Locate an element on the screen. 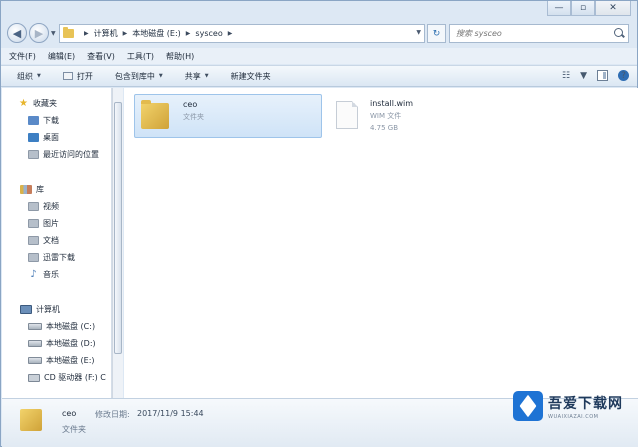 The image size is (638, 447). file-size: 4.75 GB is located at coordinates (384, 128).